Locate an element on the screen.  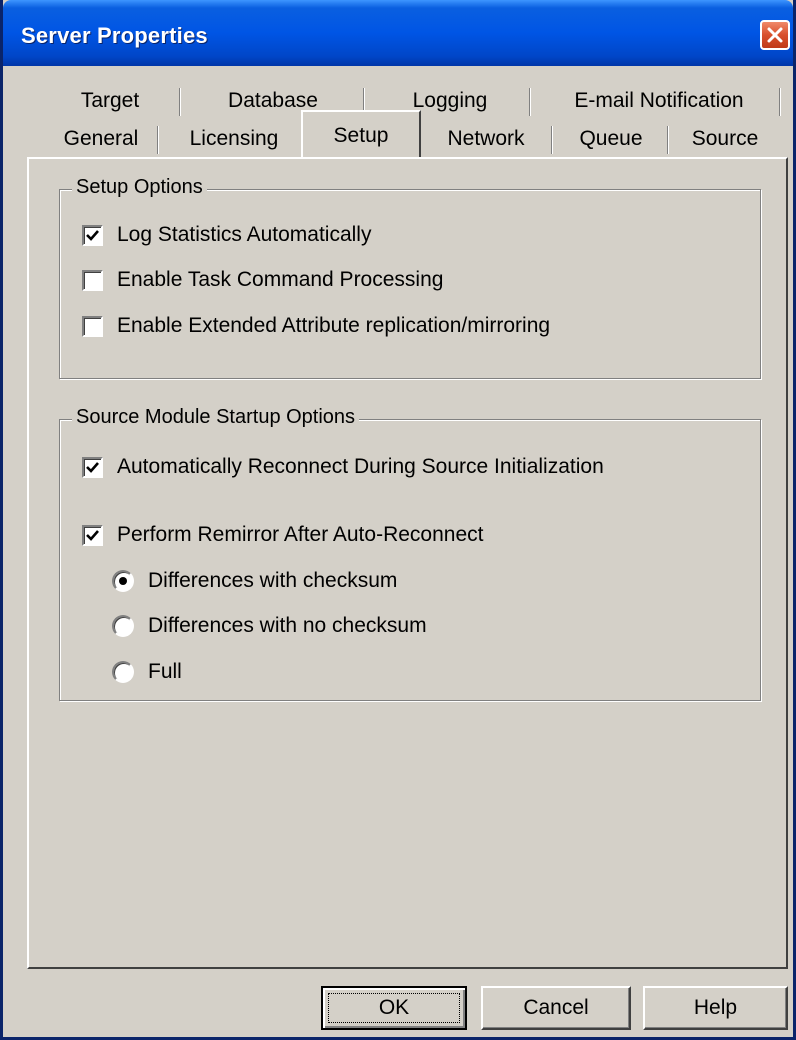
checkbox-label: Log Statistics Automatically is located at coordinates (244, 234).